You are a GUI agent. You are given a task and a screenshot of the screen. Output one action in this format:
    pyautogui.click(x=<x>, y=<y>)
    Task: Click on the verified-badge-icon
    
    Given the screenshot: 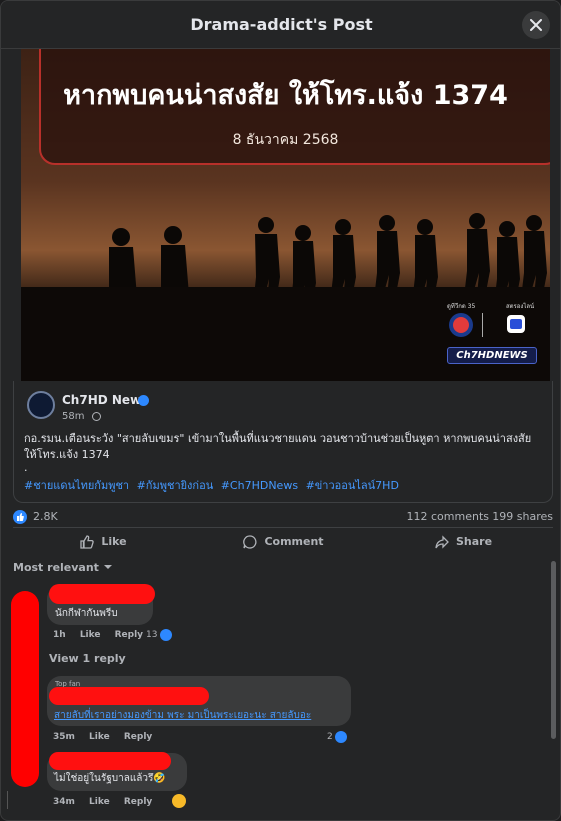 What is the action you would take?
    pyautogui.click(x=143, y=400)
    